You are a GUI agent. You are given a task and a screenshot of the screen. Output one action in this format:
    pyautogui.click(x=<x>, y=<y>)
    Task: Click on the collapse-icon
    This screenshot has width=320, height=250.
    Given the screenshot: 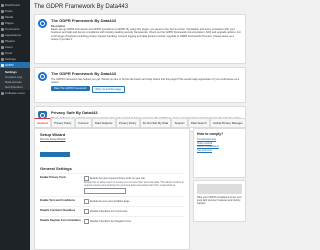 What is the action you would take?
    pyautogui.click(x=2, y=93)
    